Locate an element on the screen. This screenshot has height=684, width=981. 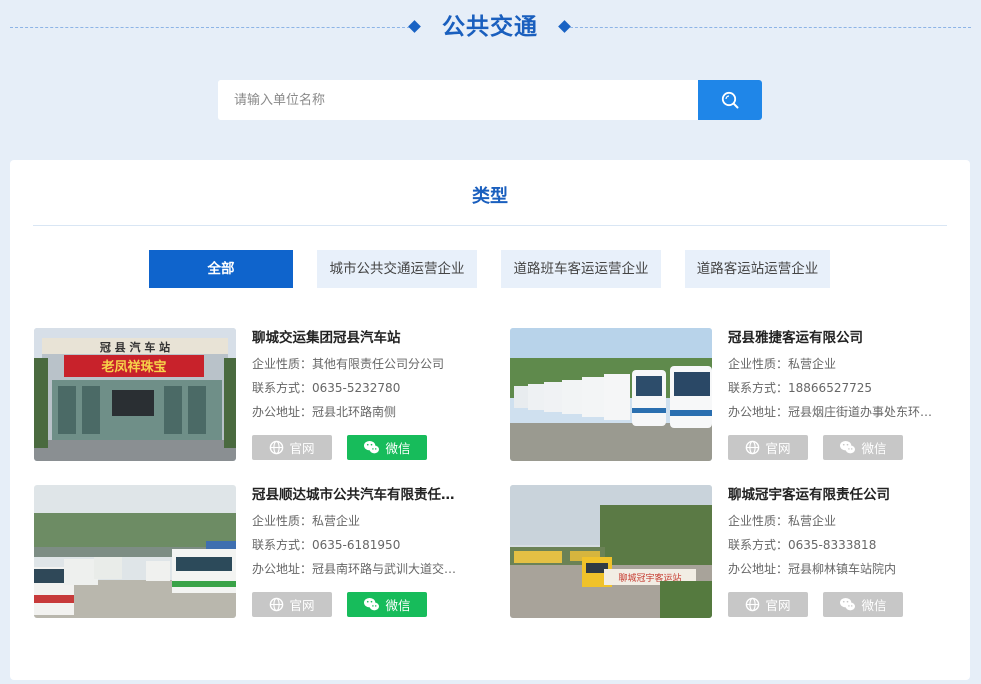
company-photo: 聊城冠宇客运站 is located at coordinates (611, 551).